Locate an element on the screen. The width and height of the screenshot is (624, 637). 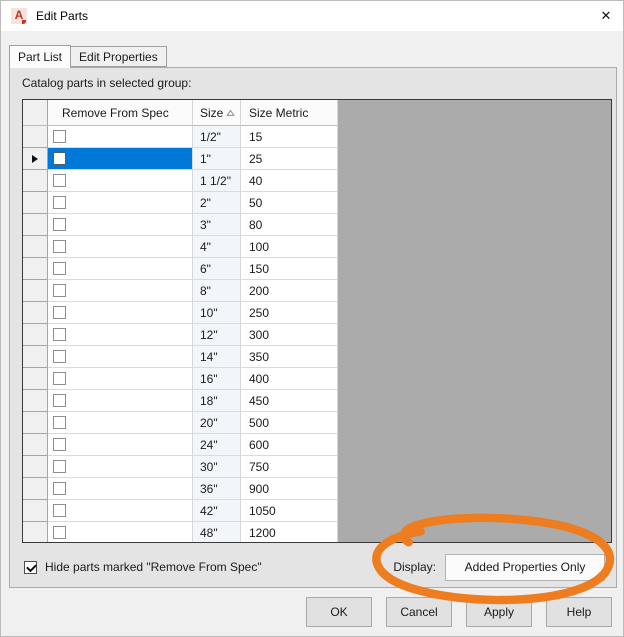
size-cell: 4" is located at coordinates (217, 247).